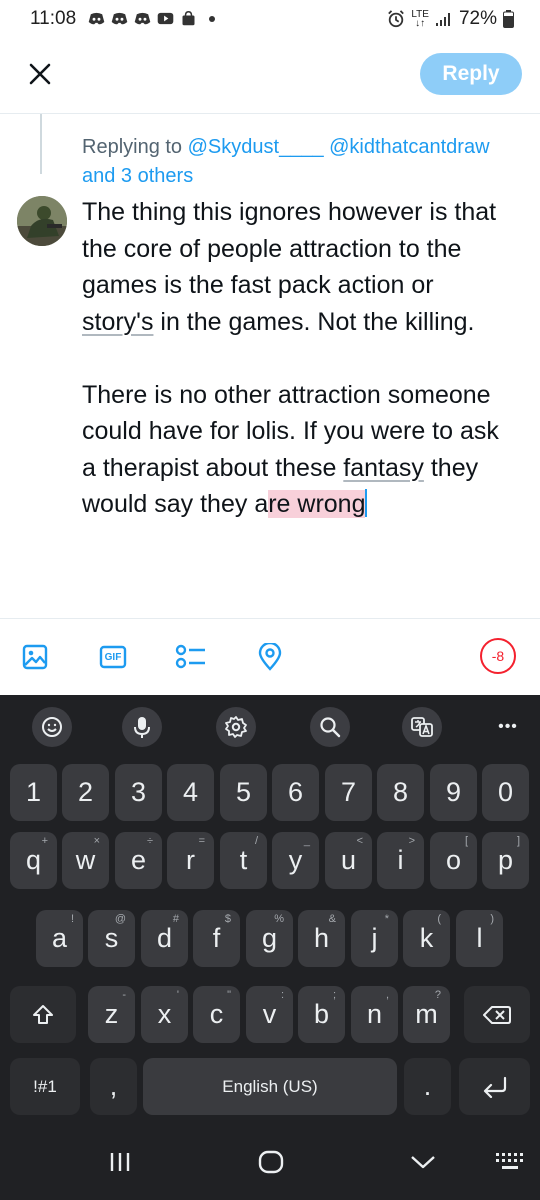 The height and width of the screenshot is (1200, 540). I want to click on header-divider, so click(270, 113).